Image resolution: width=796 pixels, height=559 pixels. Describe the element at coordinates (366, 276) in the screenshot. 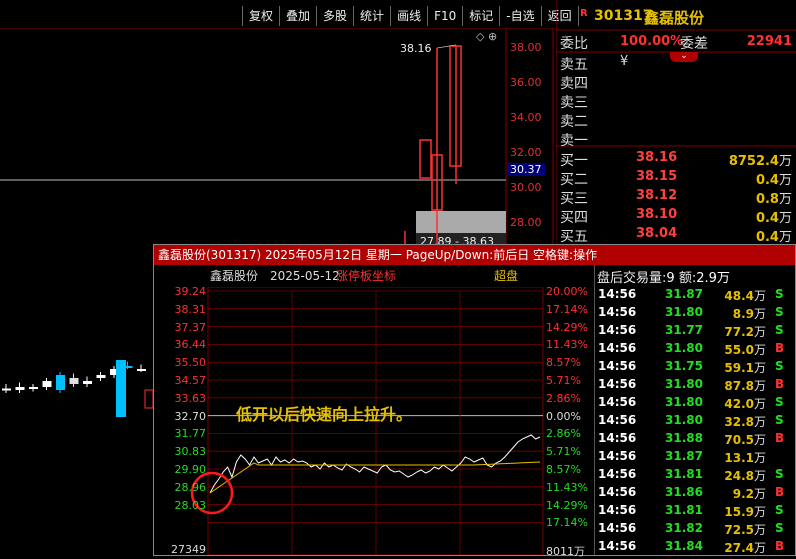

I see `sub-mode: 涨停板坐标` at that location.